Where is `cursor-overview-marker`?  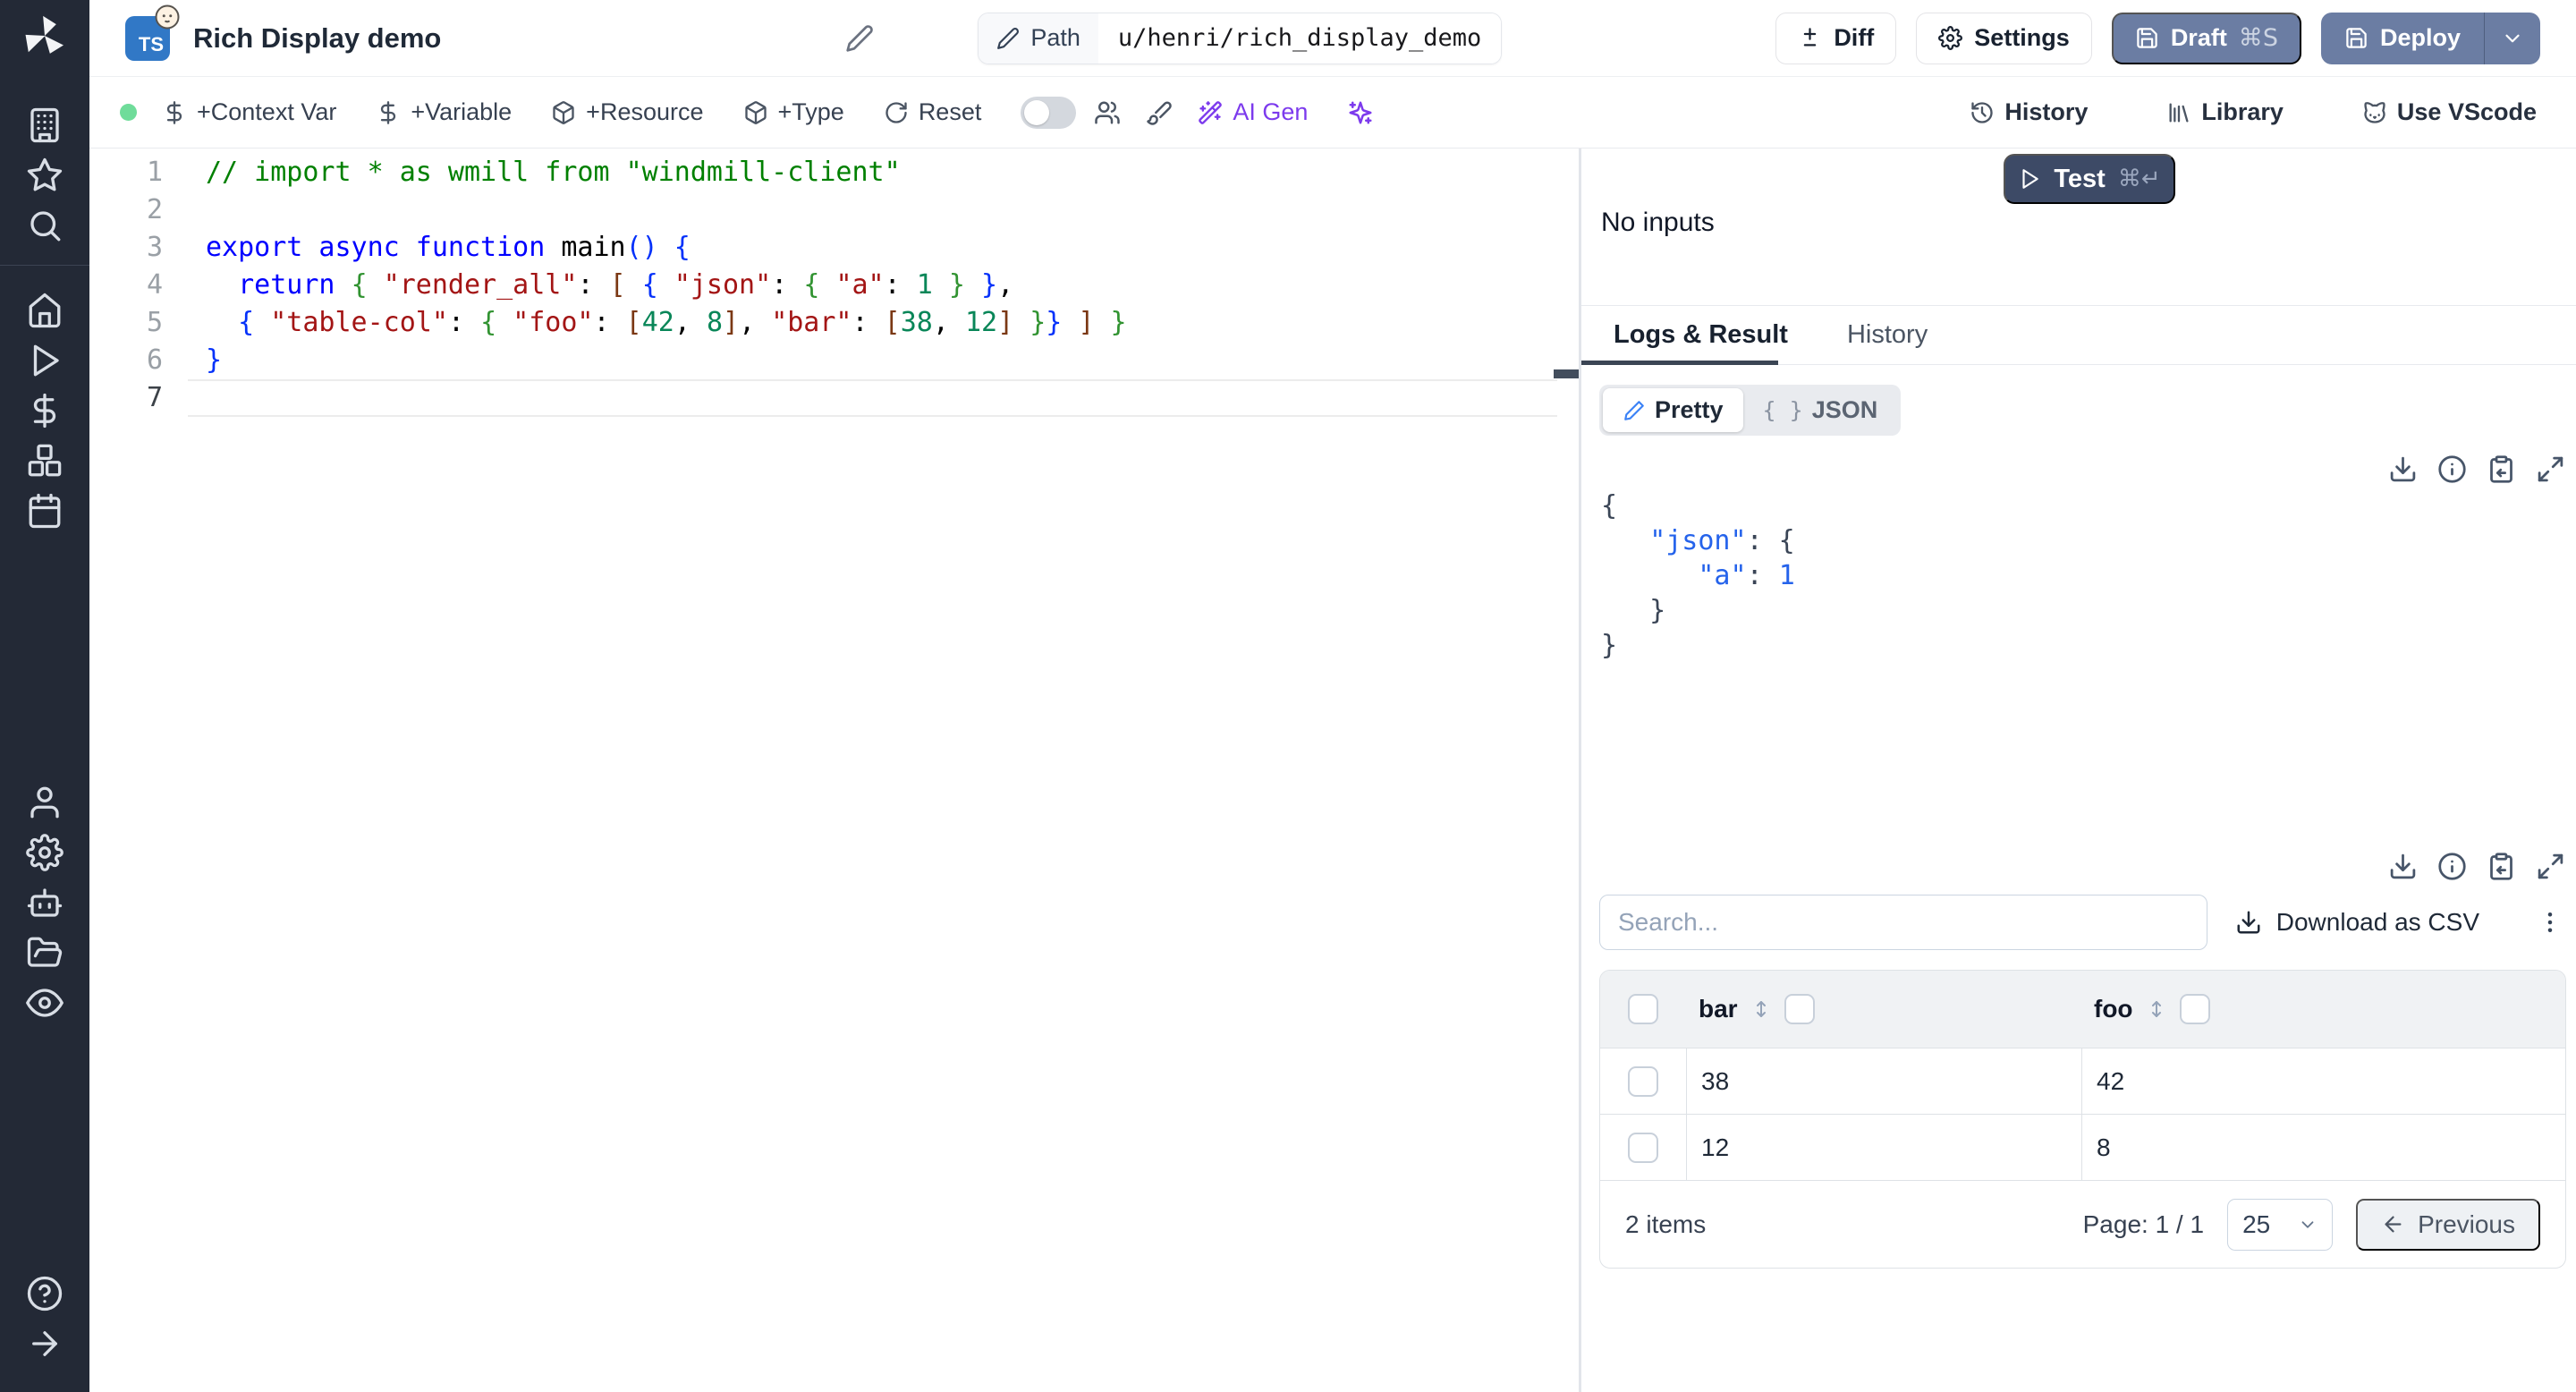
cursor-overview-marker is located at coordinates (1566, 373).